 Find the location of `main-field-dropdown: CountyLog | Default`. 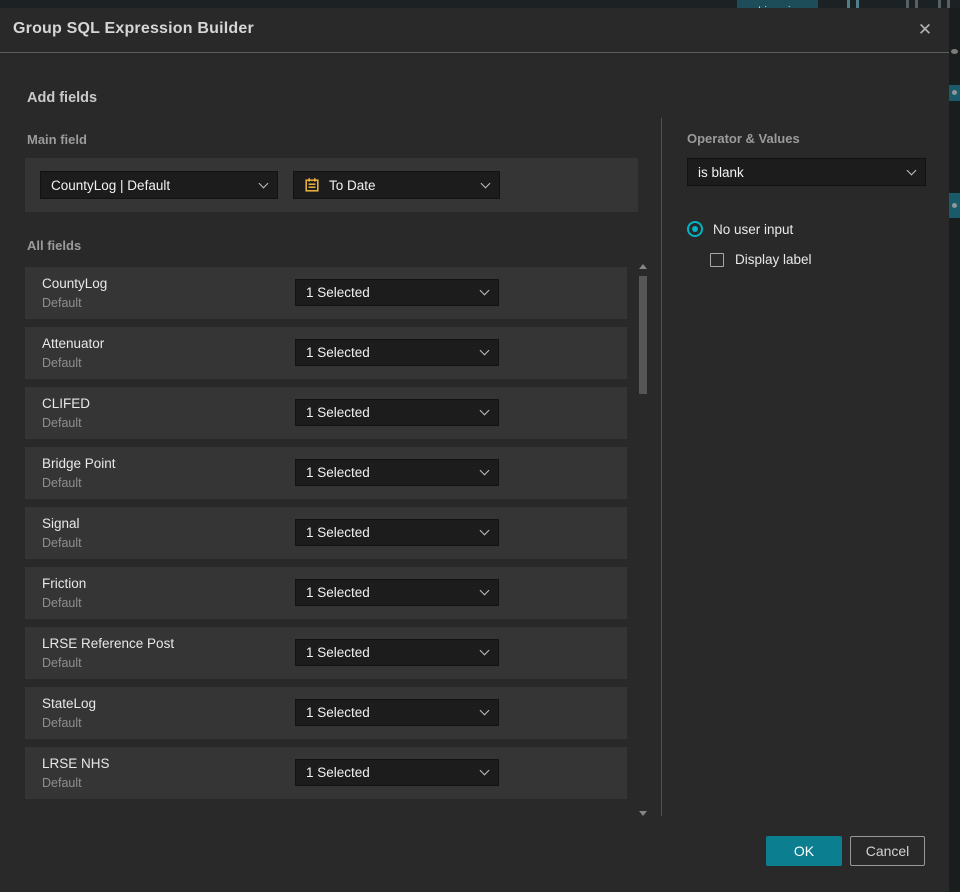

main-field-dropdown: CountyLog | Default is located at coordinates (159, 185).